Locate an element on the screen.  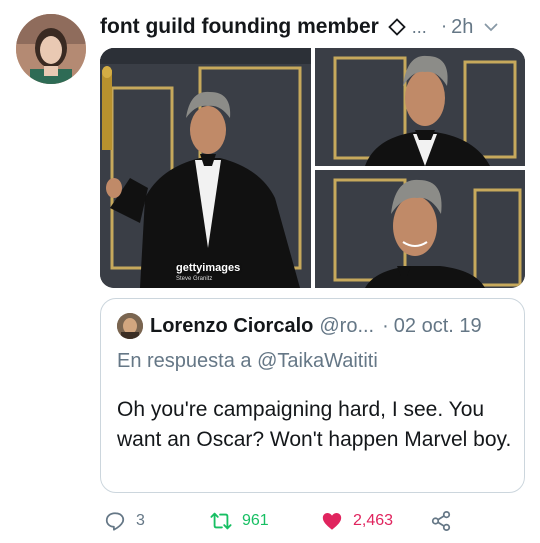
action-bar: 3 961 2,463 is located at coordinates (314, 521).